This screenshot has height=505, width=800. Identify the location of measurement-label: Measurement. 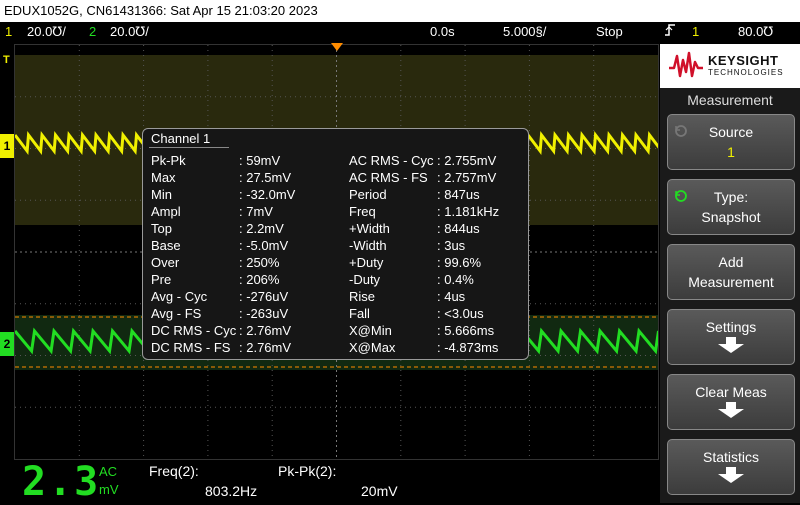
(731, 282).